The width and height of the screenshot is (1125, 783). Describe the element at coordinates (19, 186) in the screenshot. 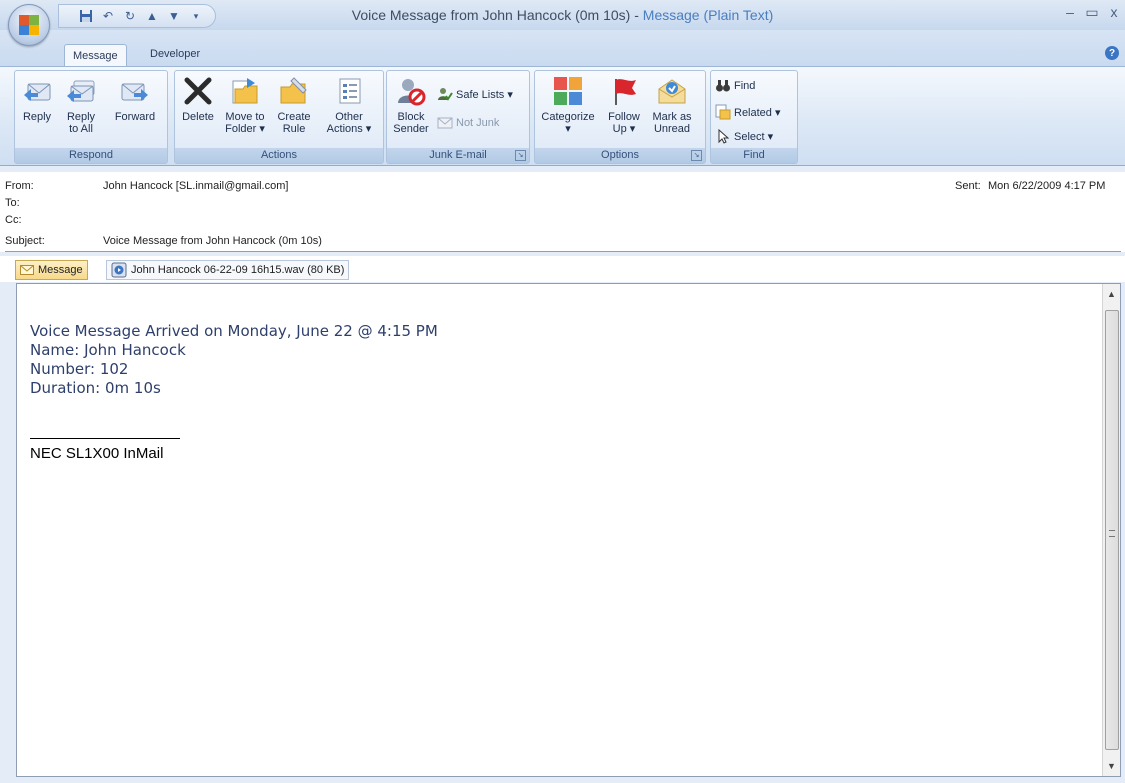

I see `from-label: From:` at that location.